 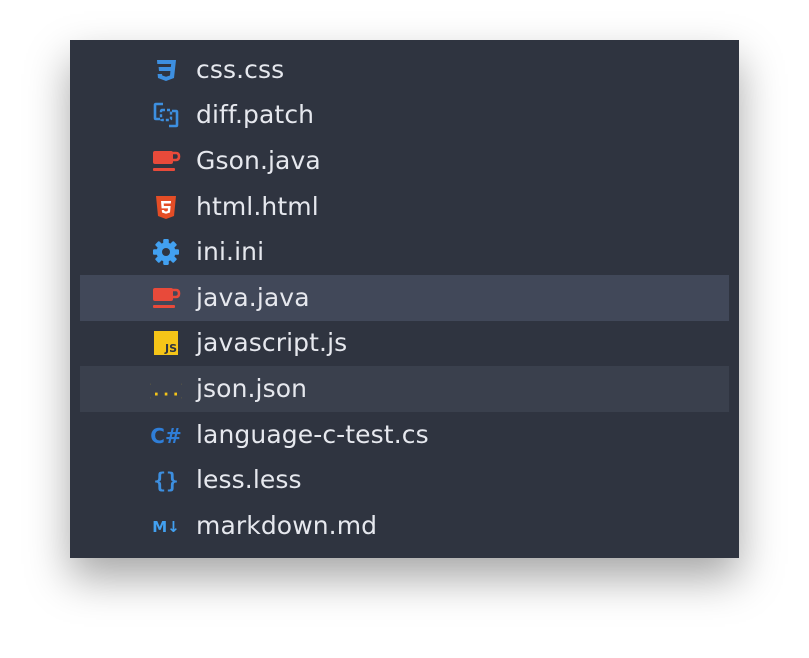 What do you see at coordinates (249, 480) in the screenshot?
I see `file-name: less.less` at bounding box center [249, 480].